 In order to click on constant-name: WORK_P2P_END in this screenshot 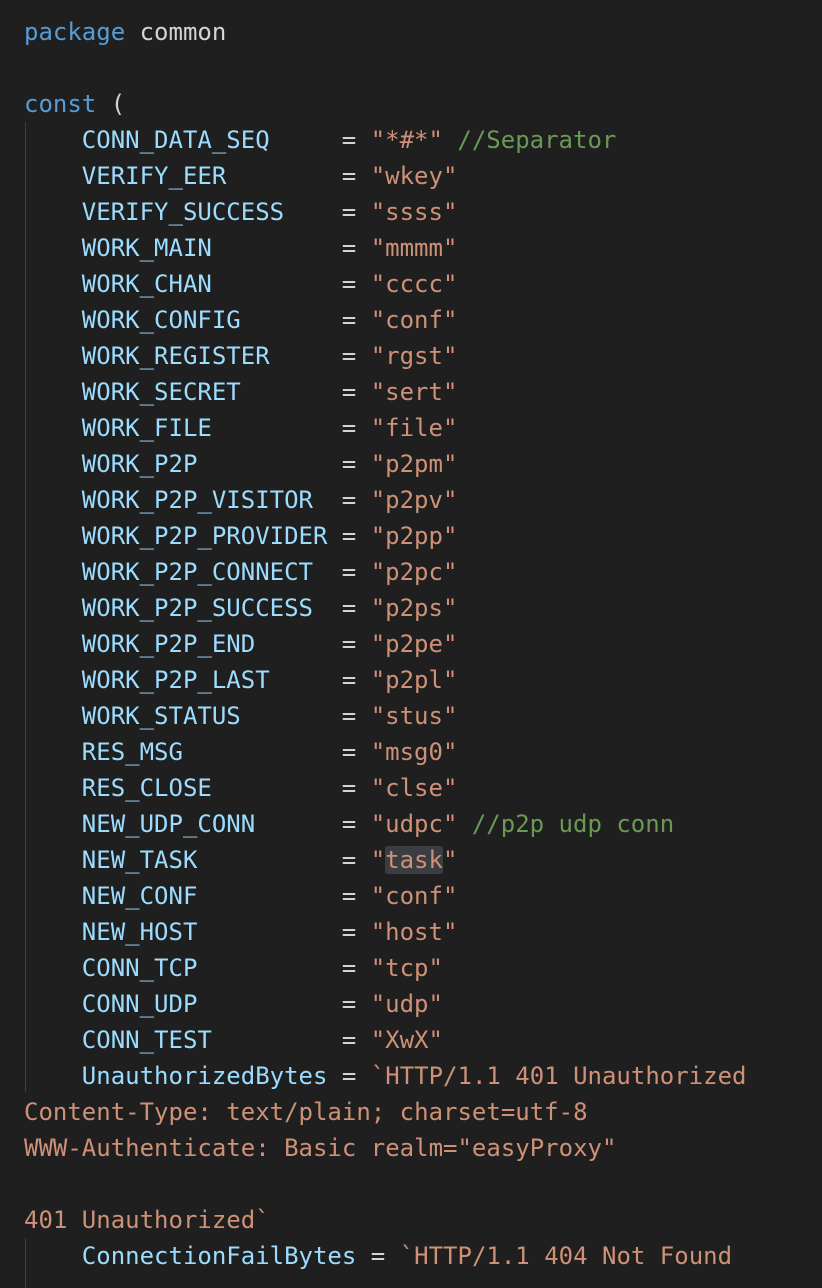, I will do `click(168, 644)`.